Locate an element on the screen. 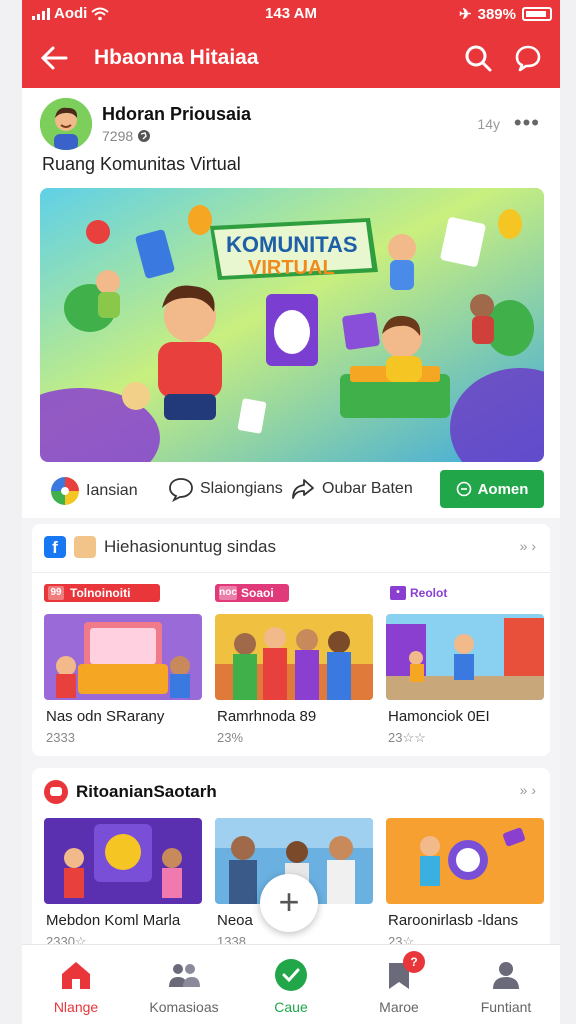 The height and width of the screenshot is (1024, 576). home-icon is located at coordinates (76, 975).